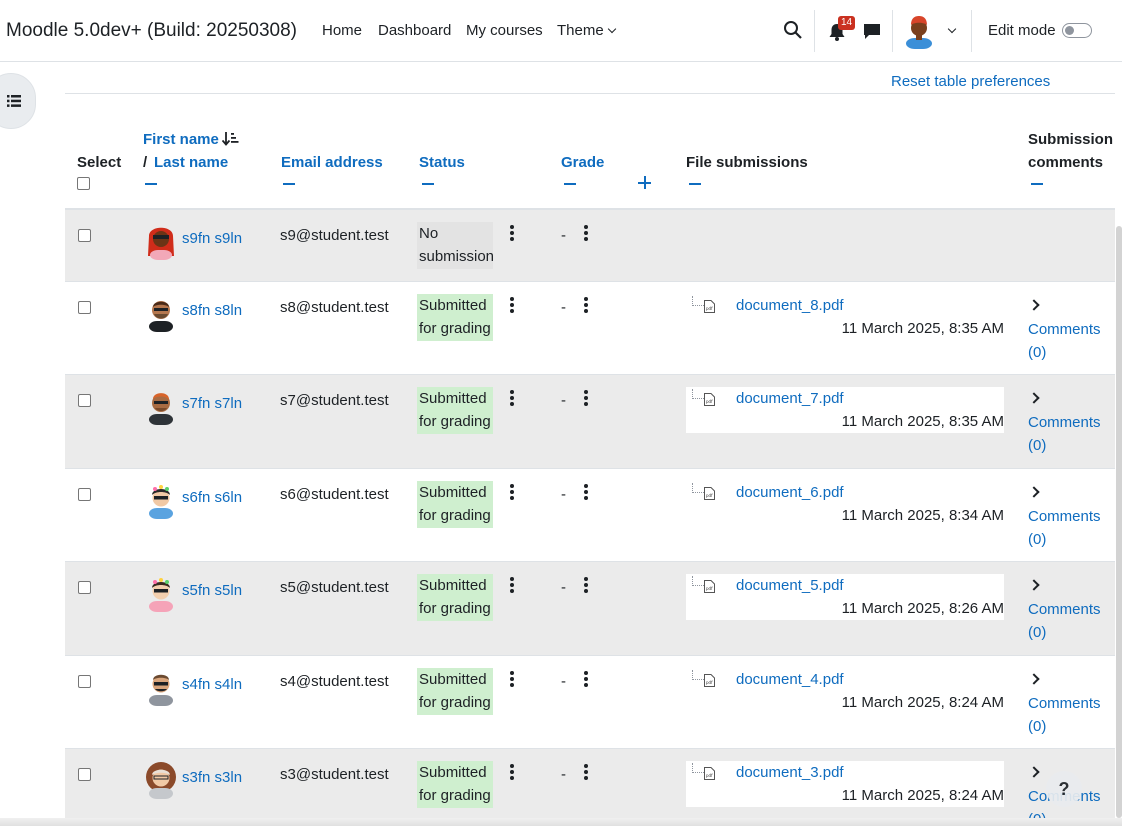  I want to click on site-name: Moodle 5.0dev+ (Build: 20250308), so click(151, 31).